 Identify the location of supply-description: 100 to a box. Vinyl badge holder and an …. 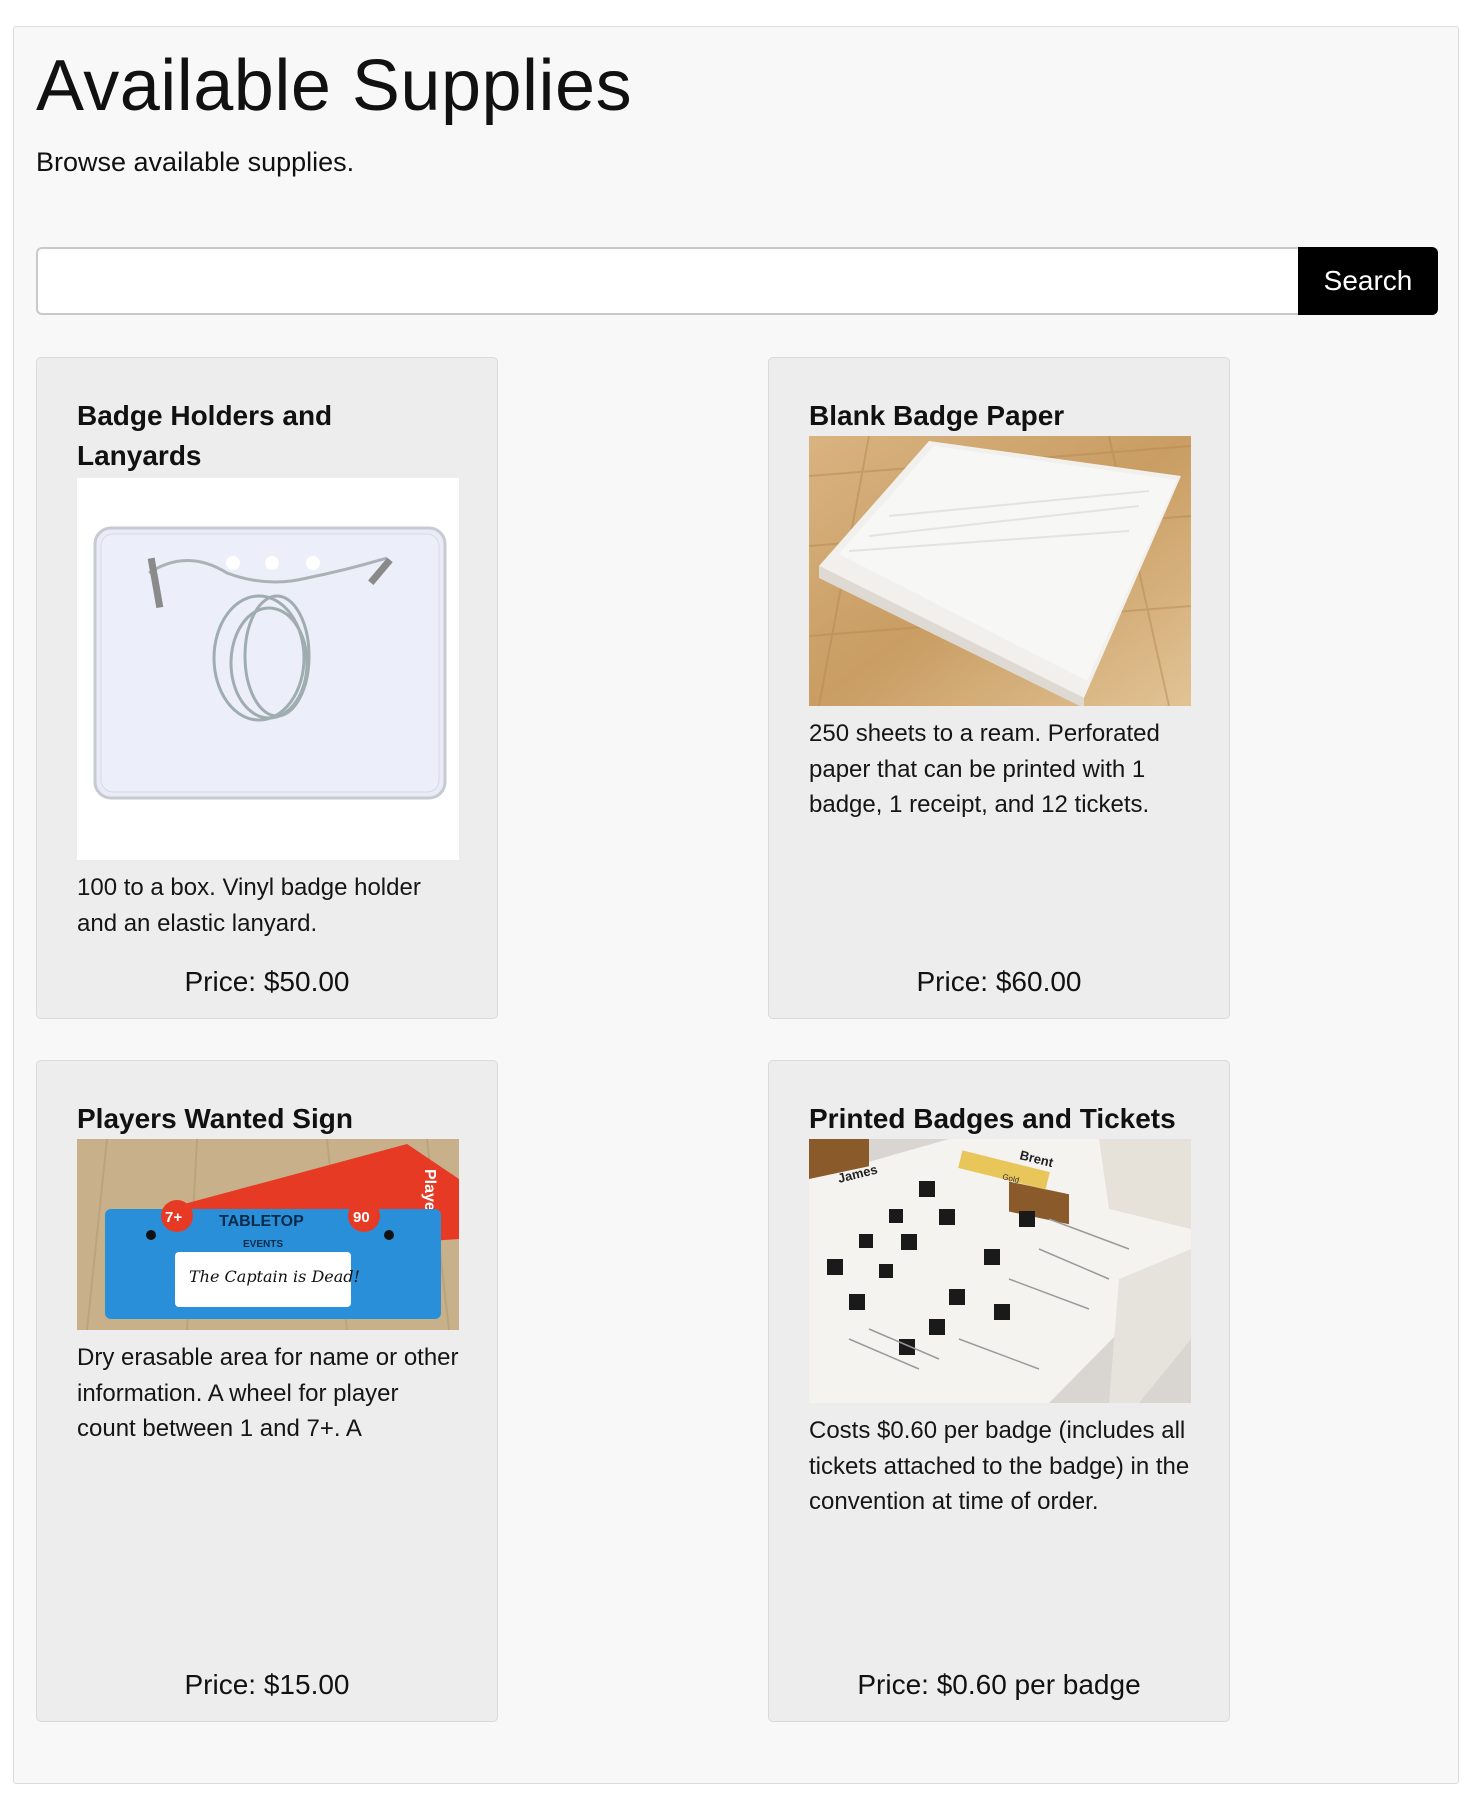
(249, 905).